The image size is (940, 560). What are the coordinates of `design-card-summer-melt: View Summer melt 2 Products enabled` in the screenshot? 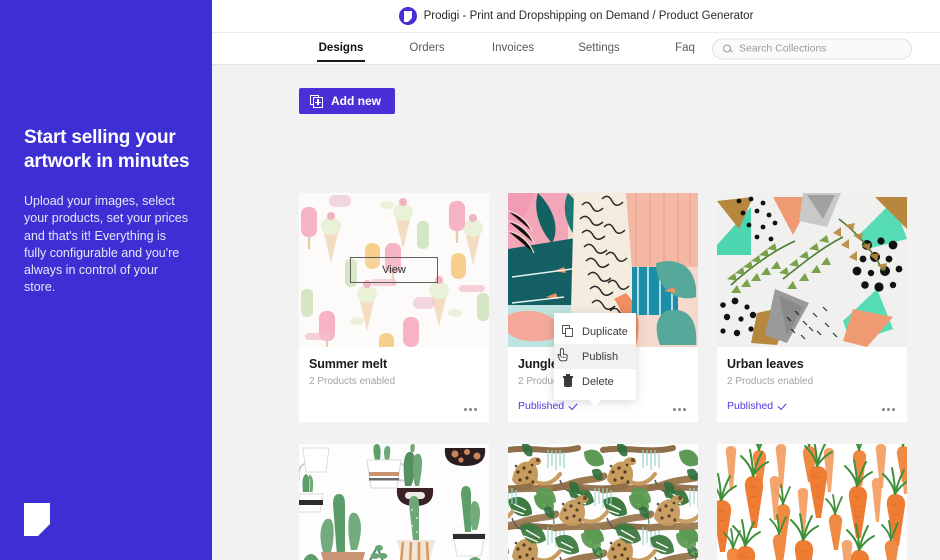 It's located at (394, 307).